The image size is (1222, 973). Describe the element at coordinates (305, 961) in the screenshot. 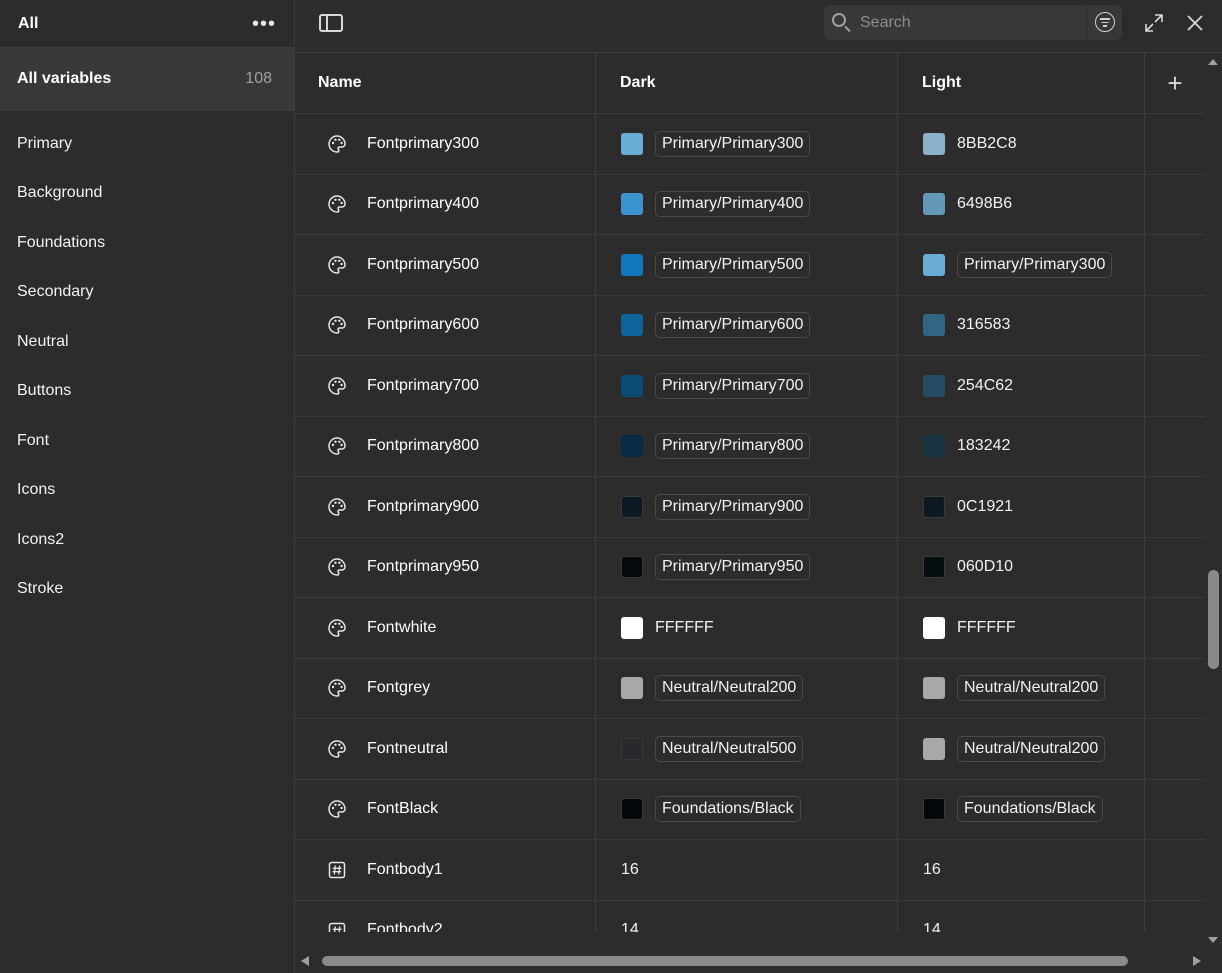

I see `scroll-left-icon` at that location.